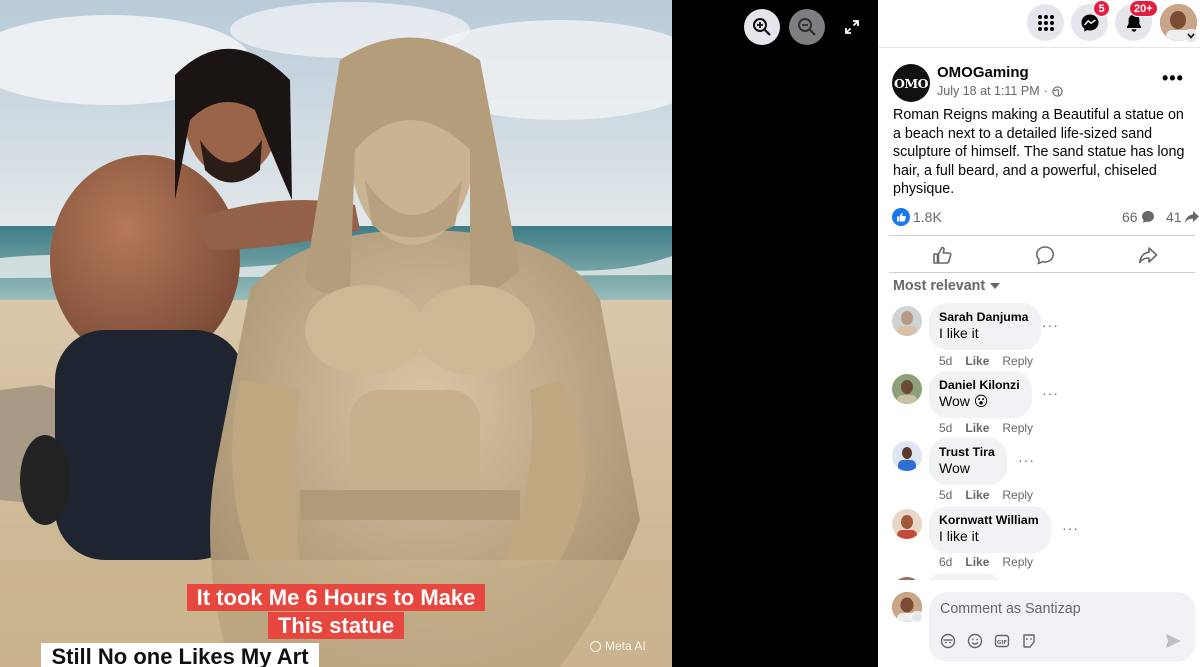 The width and height of the screenshot is (1200, 667). What do you see at coordinates (1045, 255) in the screenshot?
I see `comment-button` at bounding box center [1045, 255].